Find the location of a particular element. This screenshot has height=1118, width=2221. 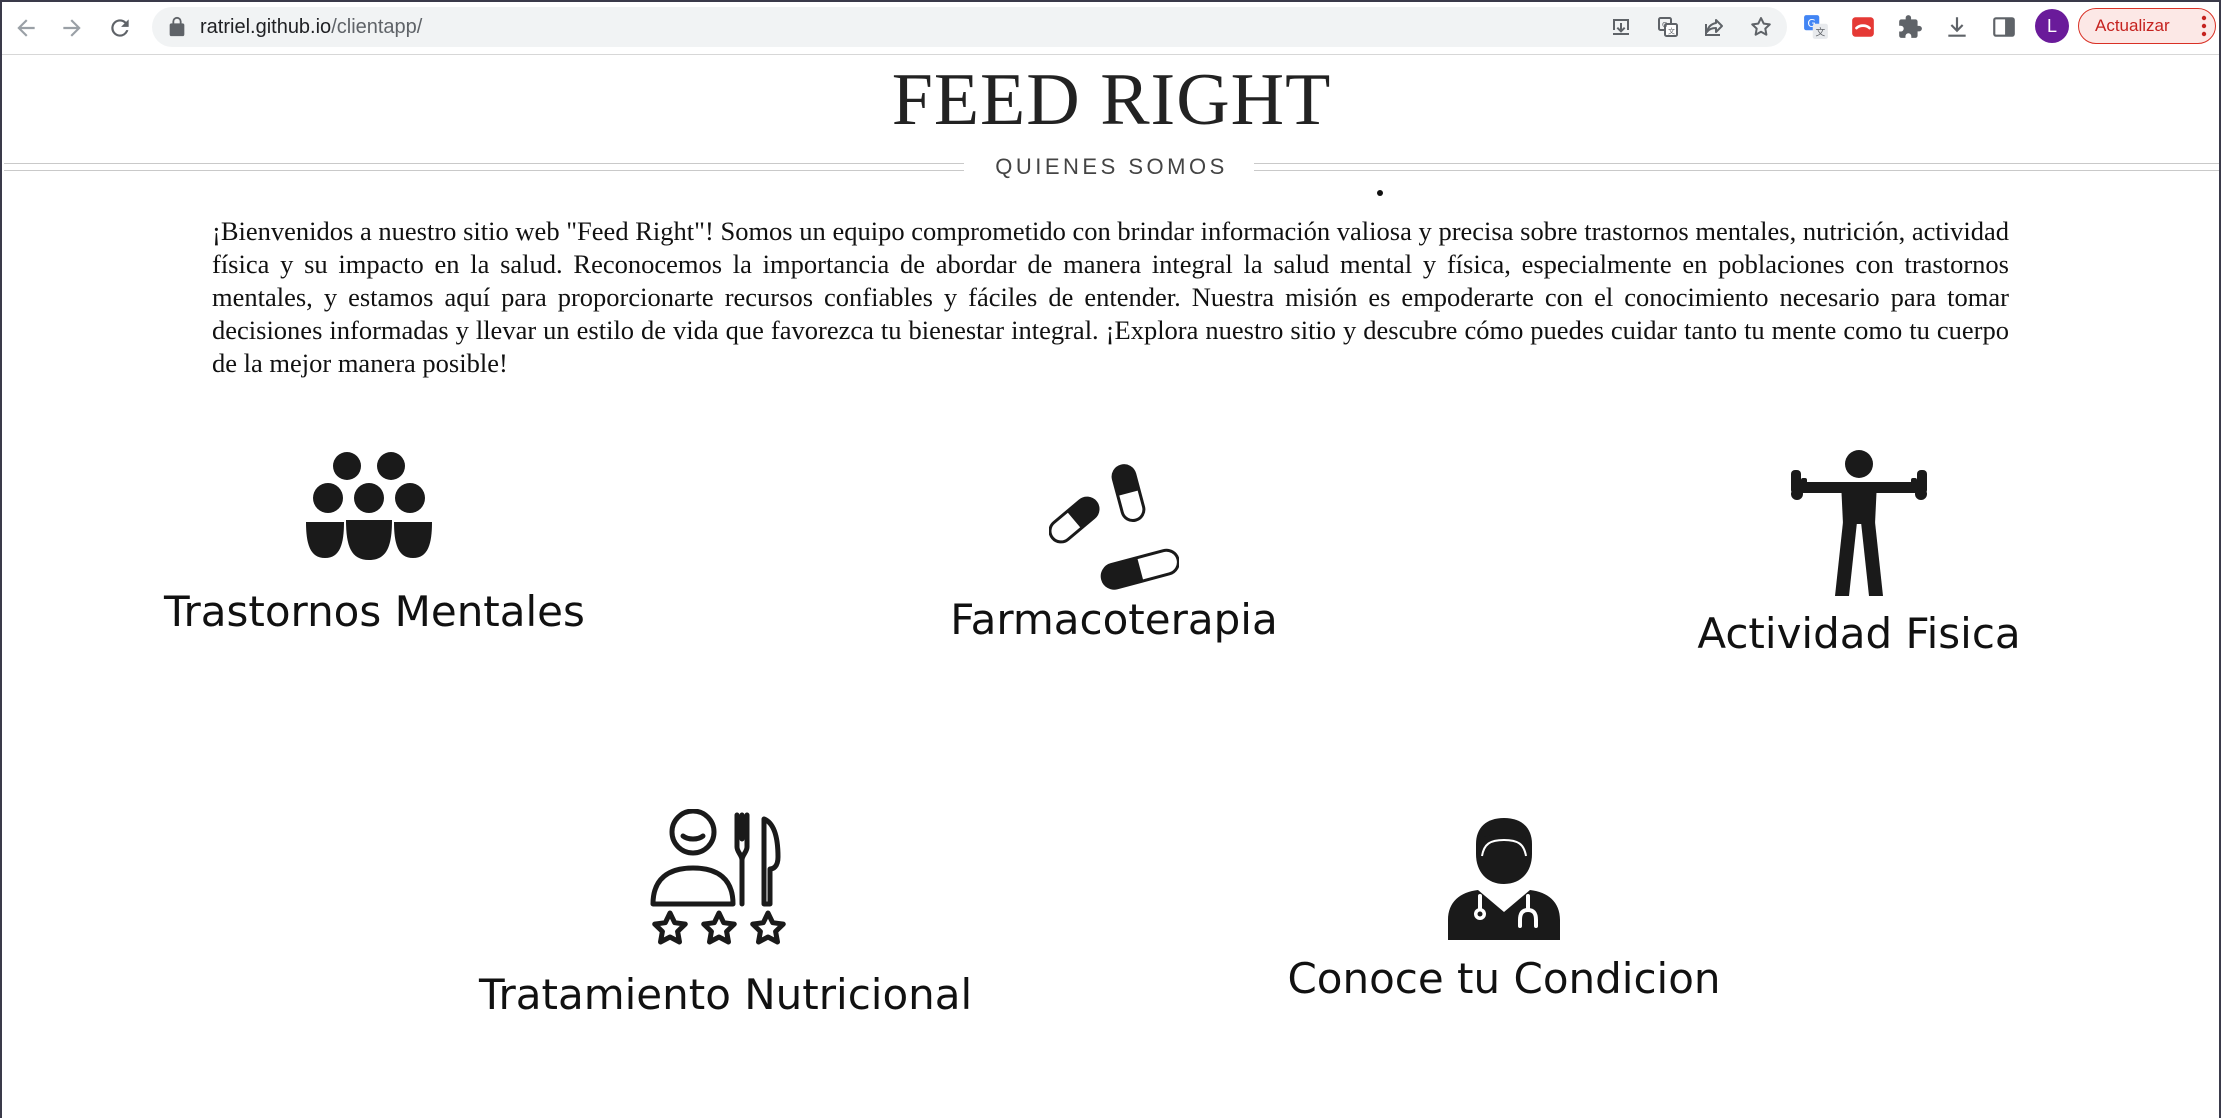

url-path: /clientapp/ is located at coordinates (377, 27).